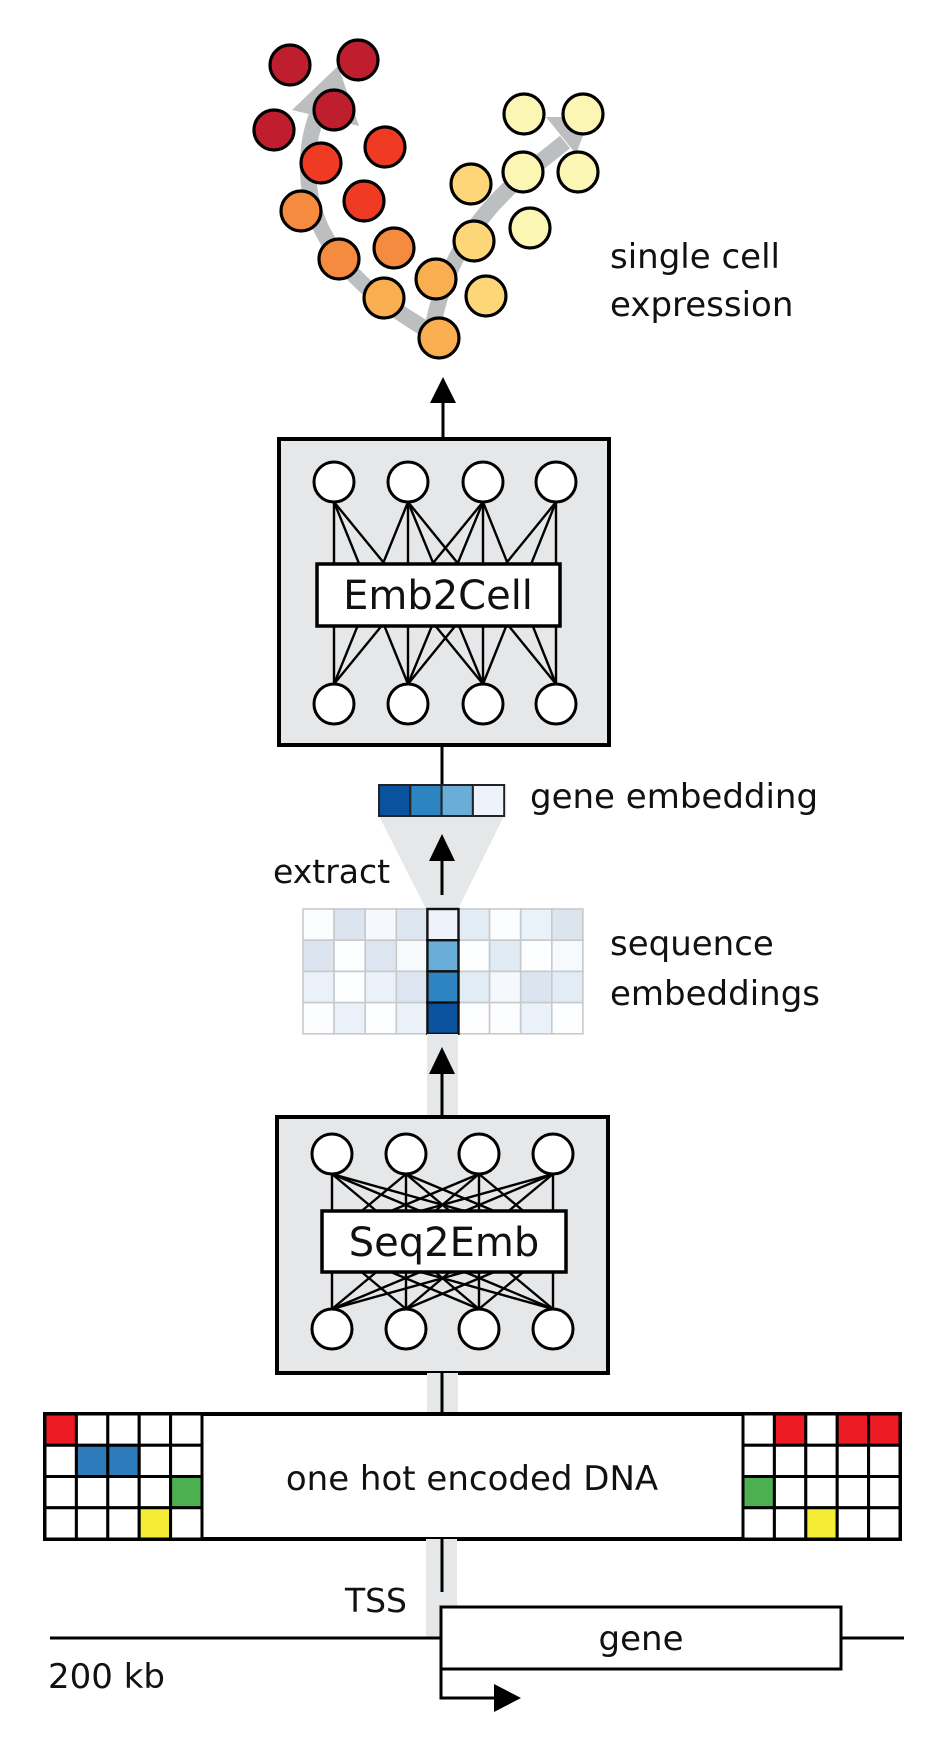 The image size is (952, 1758). I want to click on dna-base-yellow, so click(821, 1523).